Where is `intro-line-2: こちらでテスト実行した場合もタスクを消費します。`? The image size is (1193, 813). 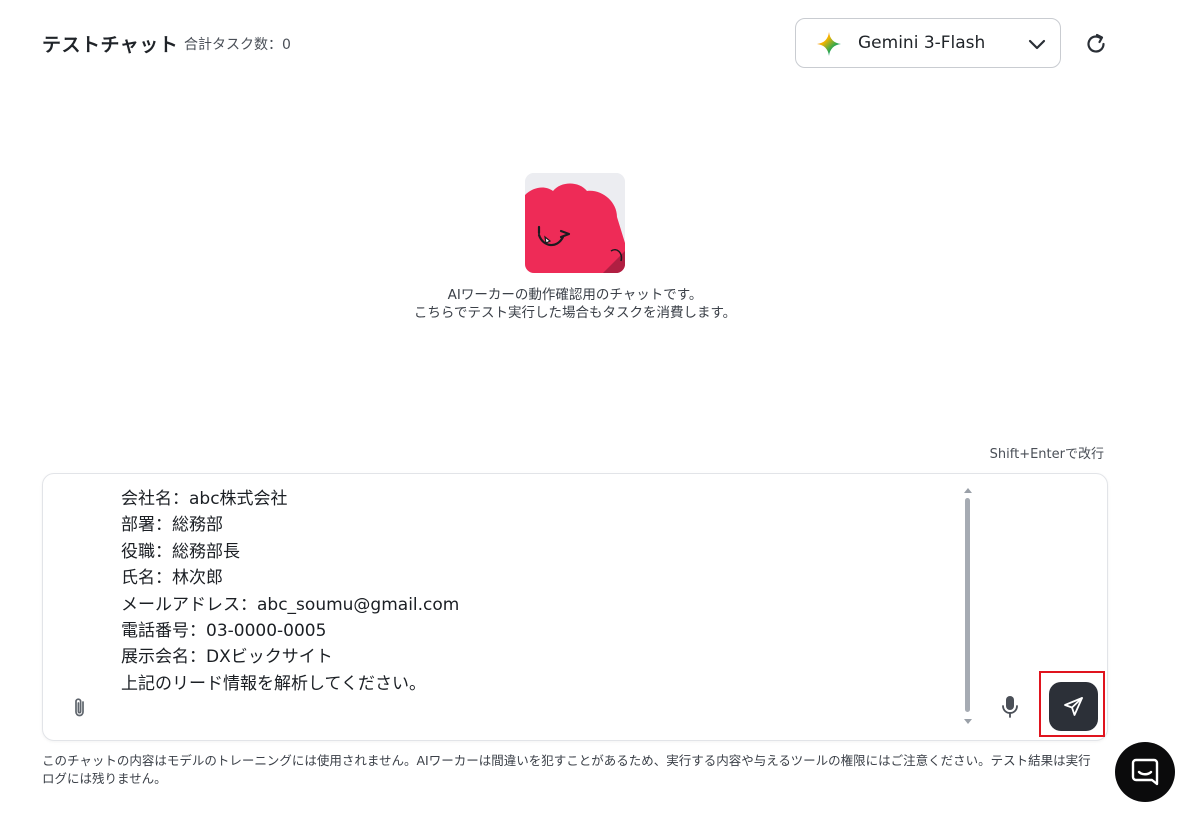
intro-line-2: こちらでテスト実行した場合もタスクを消費します。 is located at coordinates (575, 313).